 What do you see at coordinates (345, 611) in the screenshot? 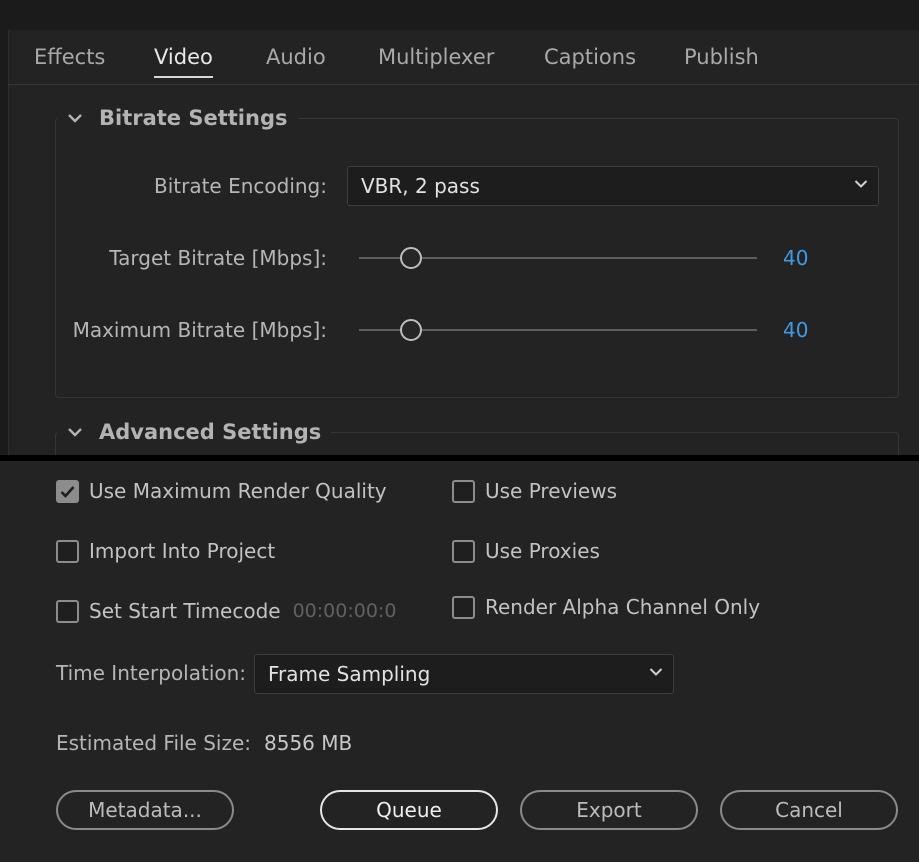
I see `start-timecode-field: 00:00:00:0` at bounding box center [345, 611].